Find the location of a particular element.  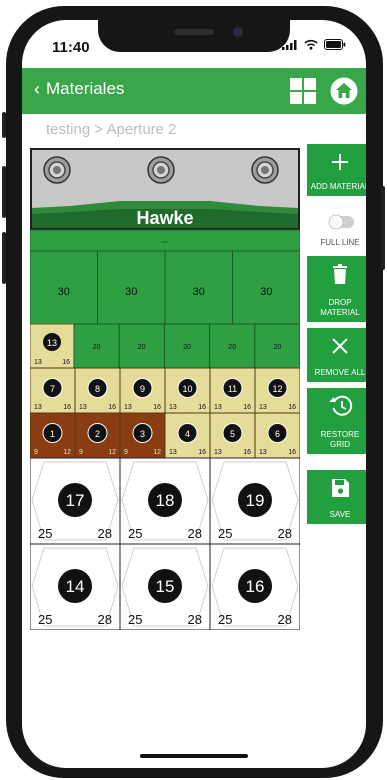

home-icon is located at coordinates (344, 91).